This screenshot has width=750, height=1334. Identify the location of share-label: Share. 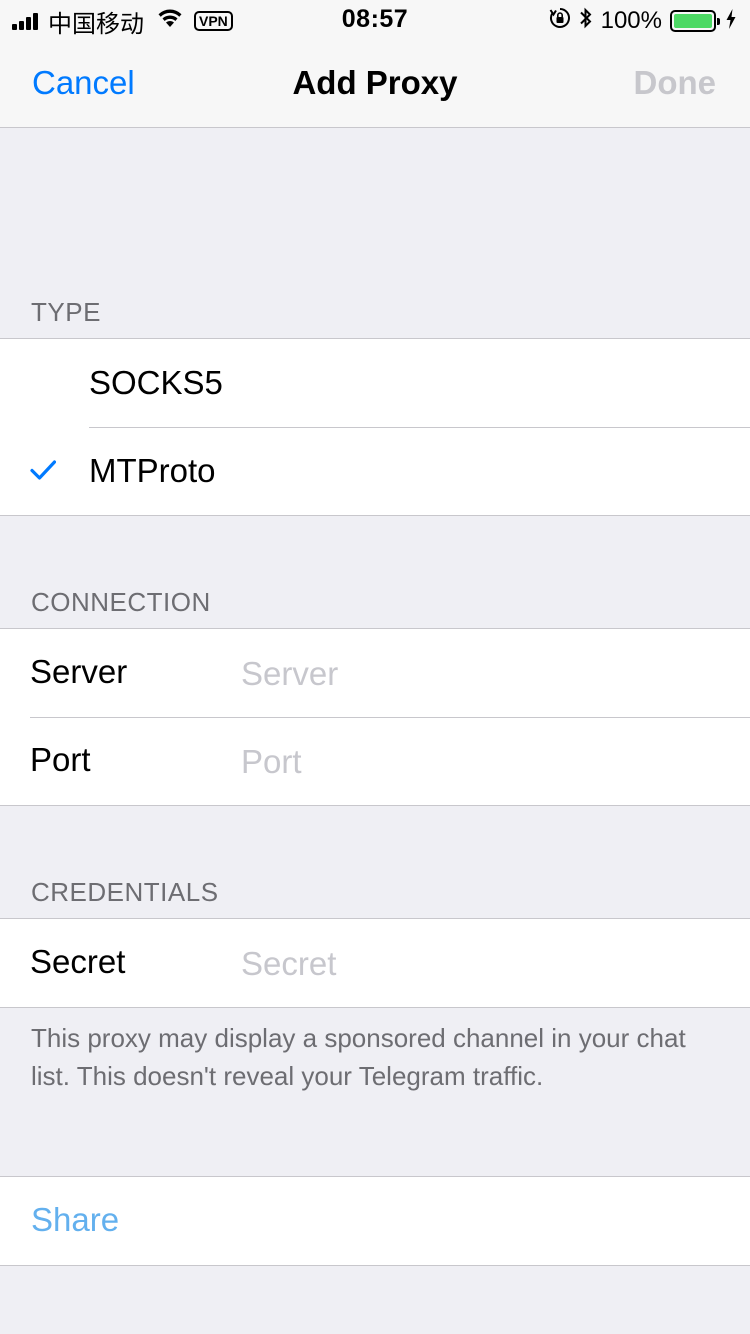
(75, 1219).